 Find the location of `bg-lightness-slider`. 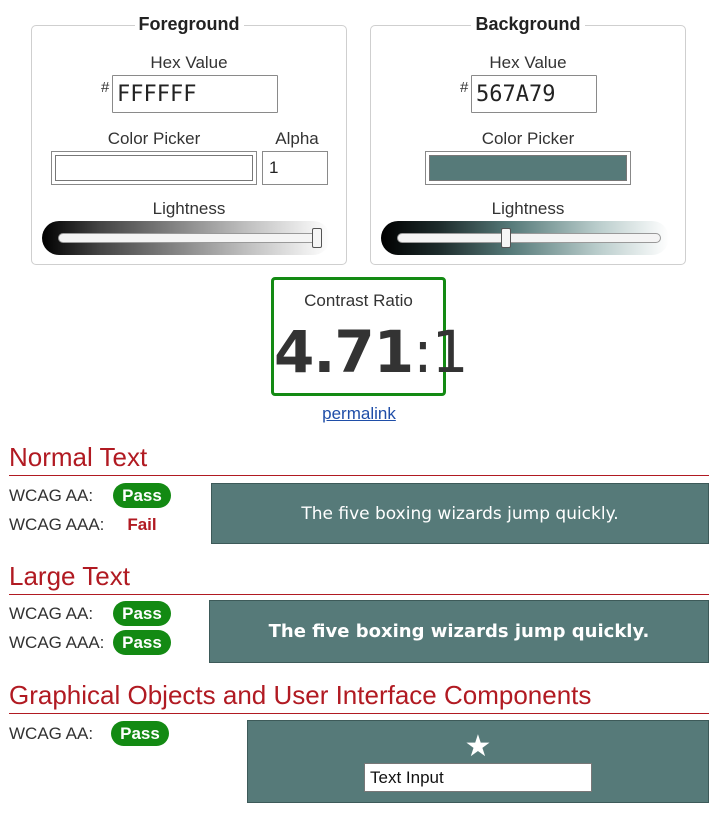

bg-lightness-slider is located at coordinates (525, 238).